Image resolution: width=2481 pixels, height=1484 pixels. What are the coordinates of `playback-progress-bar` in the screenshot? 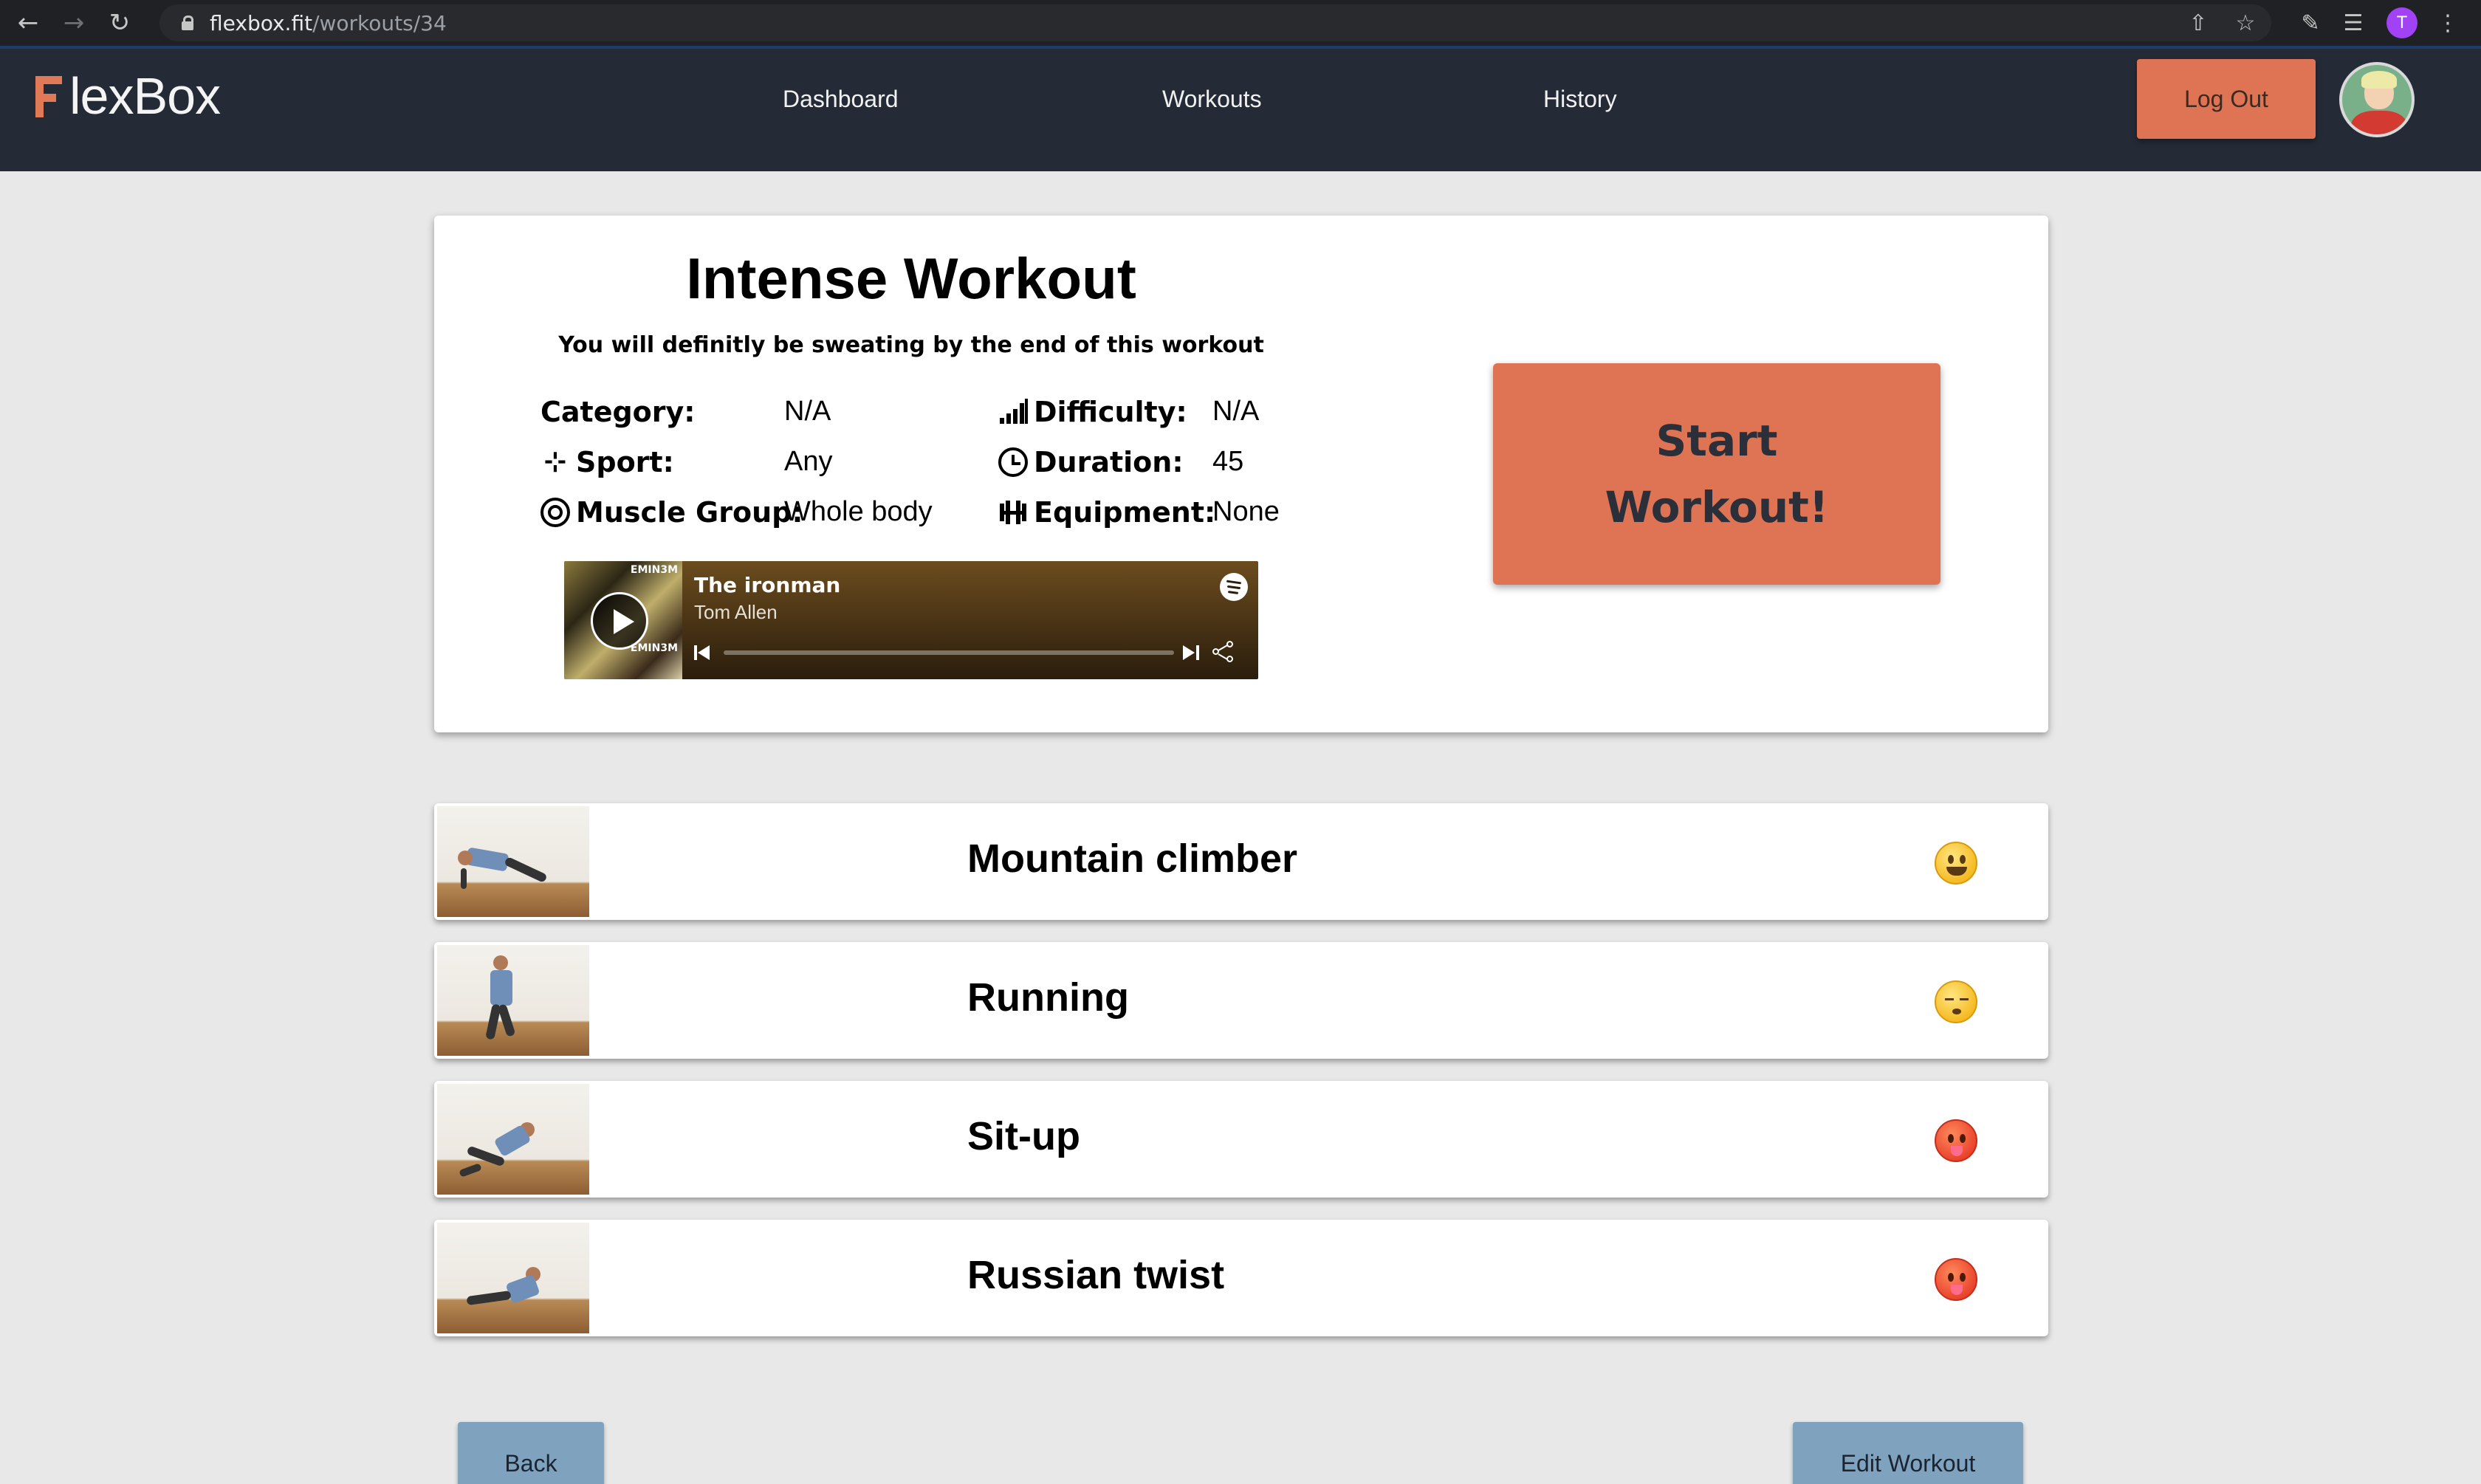 It's located at (949, 652).